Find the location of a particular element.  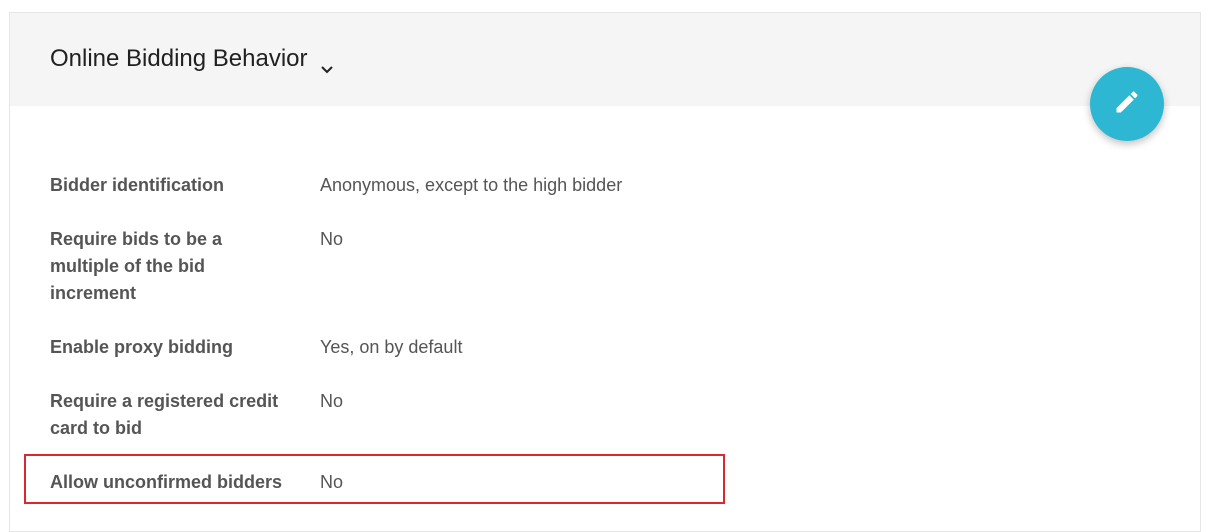

setting-label: Require a registered credit card to bid is located at coordinates (164, 414).